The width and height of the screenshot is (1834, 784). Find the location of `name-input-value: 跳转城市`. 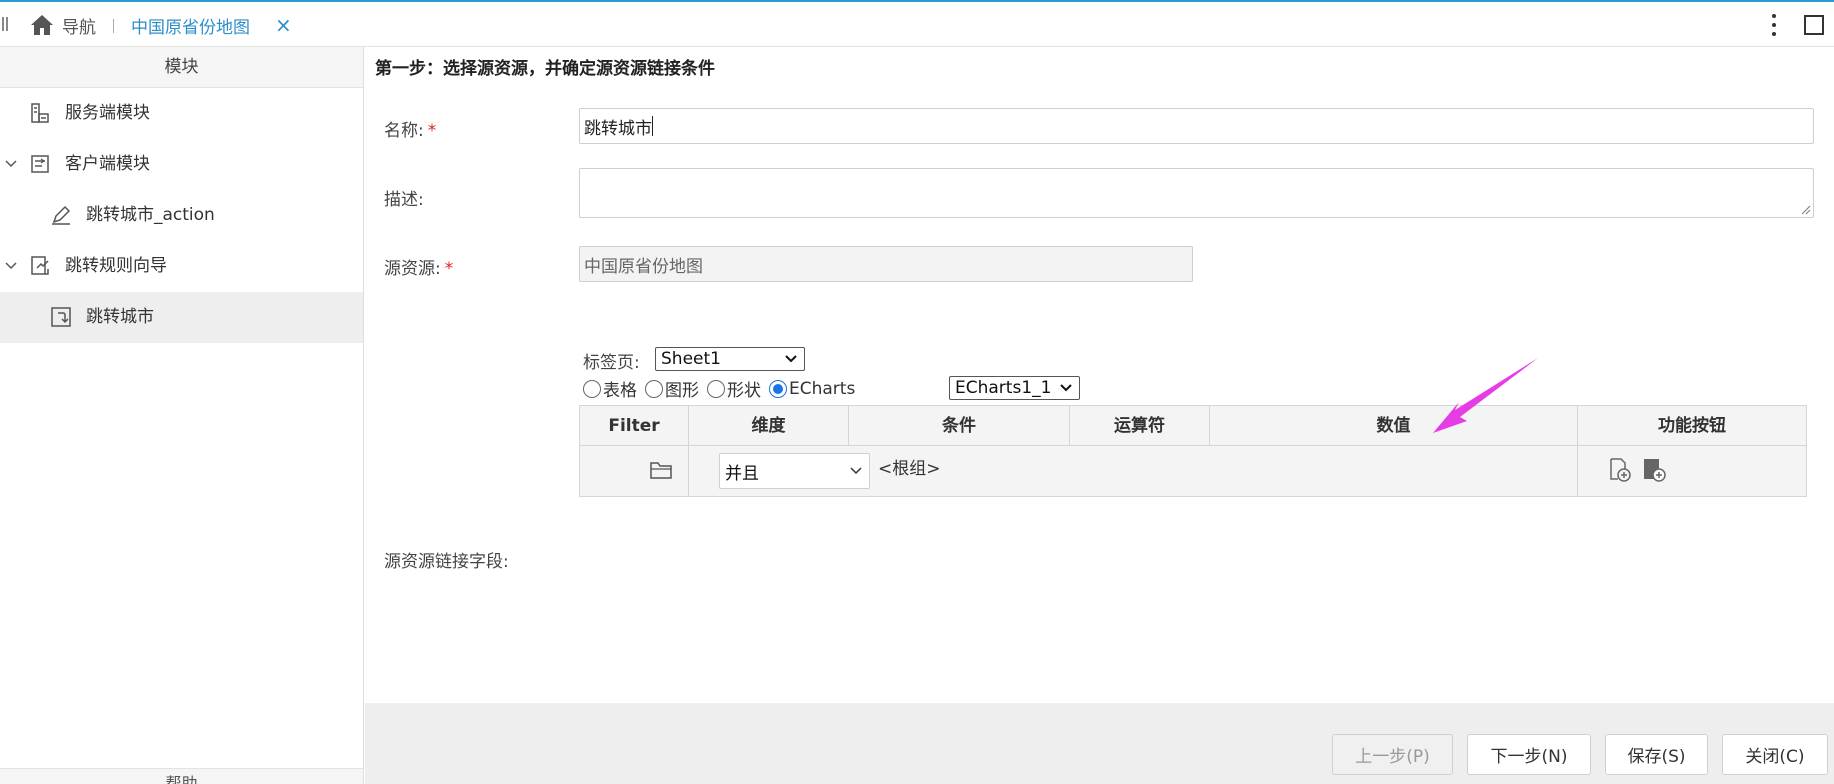

name-input-value: 跳转城市 is located at coordinates (618, 128).